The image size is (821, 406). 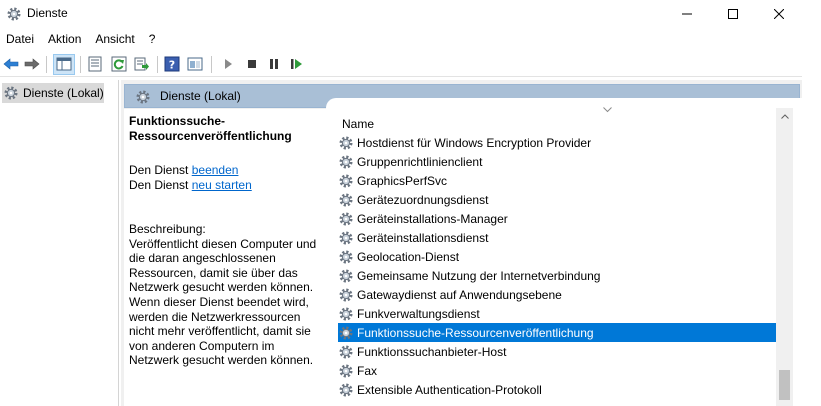 What do you see at coordinates (423, 199) in the screenshot?
I see `service-row-label: Gerätezuordnungsdienst` at bounding box center [423, 199].